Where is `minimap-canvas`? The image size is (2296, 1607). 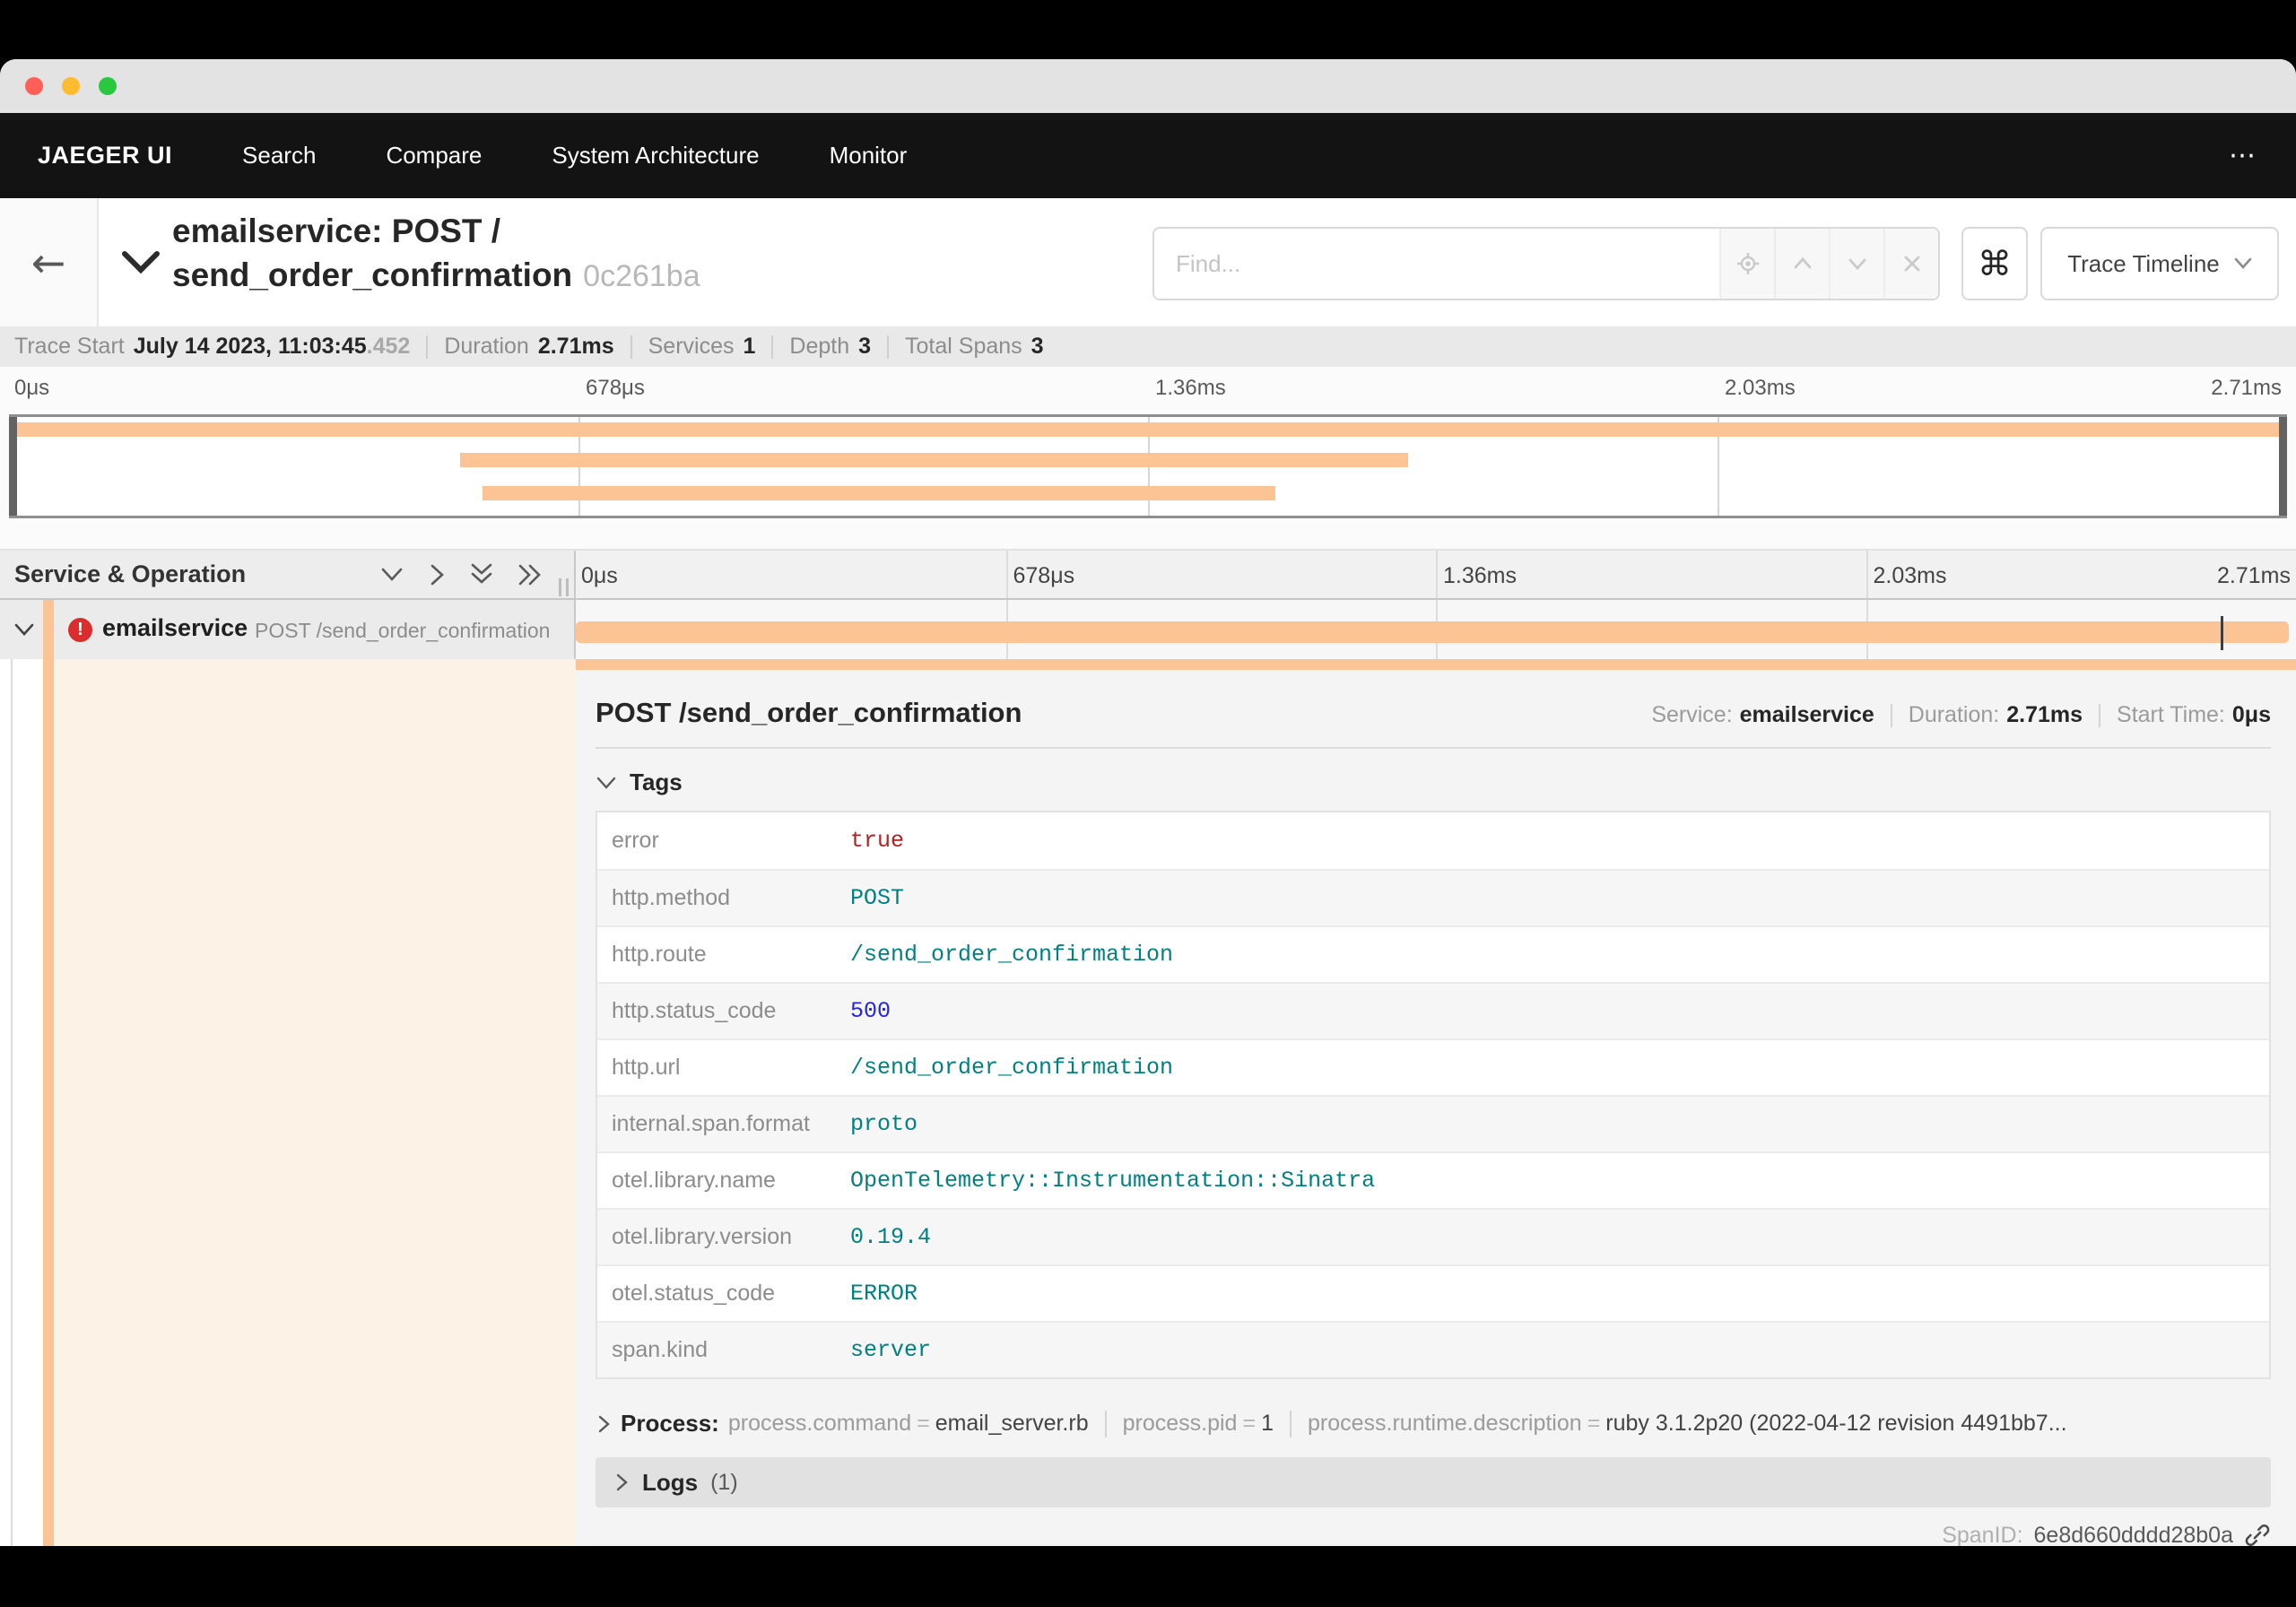
minimap-canvas is located at coordinates (1148, 466).